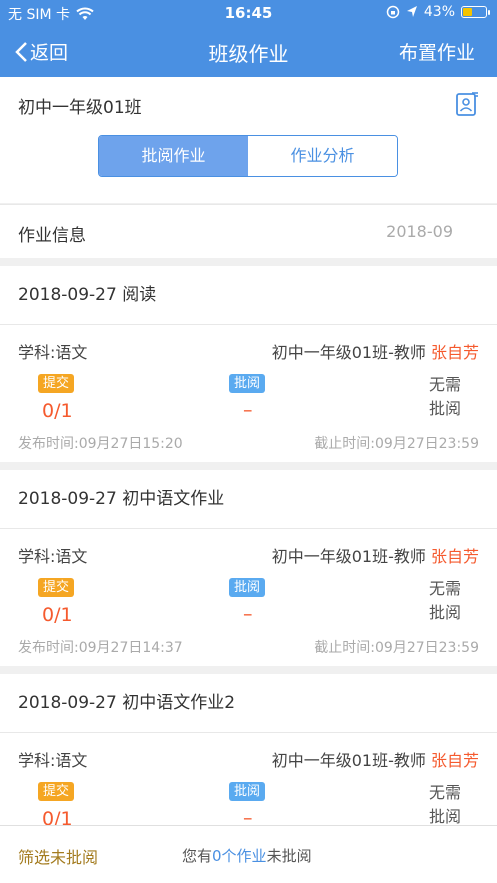 The height and width of the screenshot is (883, 497). I want to click on contact-card-icon, so click(467, 104).